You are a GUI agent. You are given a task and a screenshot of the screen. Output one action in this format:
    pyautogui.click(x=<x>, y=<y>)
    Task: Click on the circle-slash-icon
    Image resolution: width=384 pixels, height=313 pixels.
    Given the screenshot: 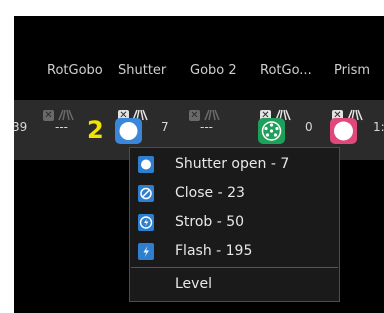 What is the action you would take?
    pyautogui.click(x=146, y=193)
    